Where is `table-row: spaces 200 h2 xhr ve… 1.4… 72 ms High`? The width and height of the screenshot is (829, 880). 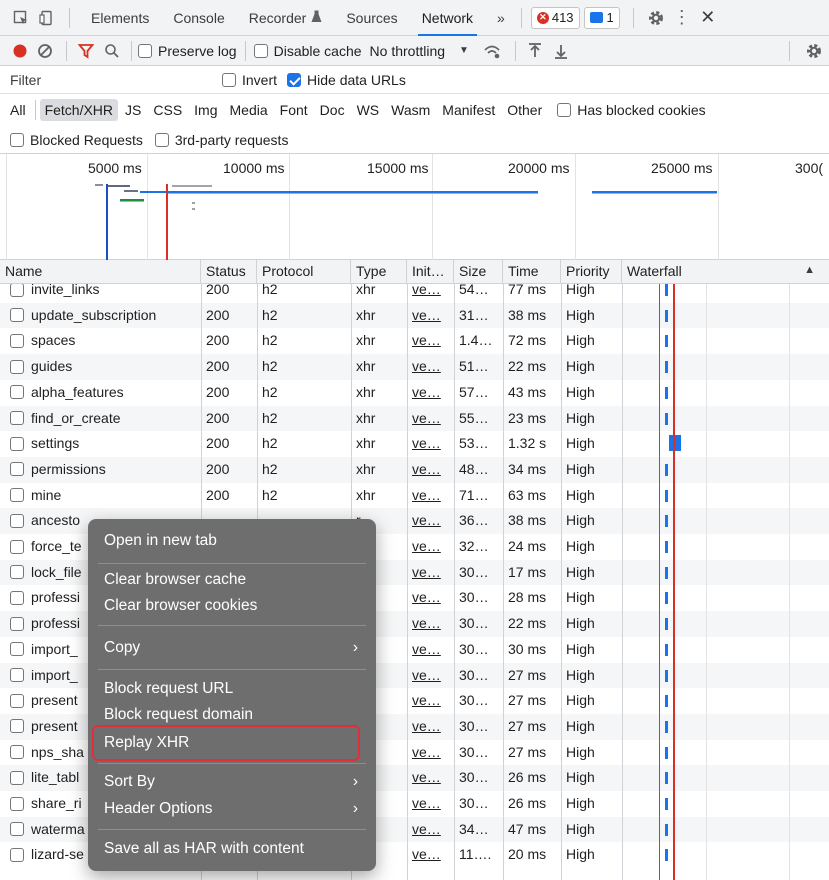
table-row: spaces 200 h2 xhr ve… 1.4… 72 ms High is located at coordinates (414, 341).